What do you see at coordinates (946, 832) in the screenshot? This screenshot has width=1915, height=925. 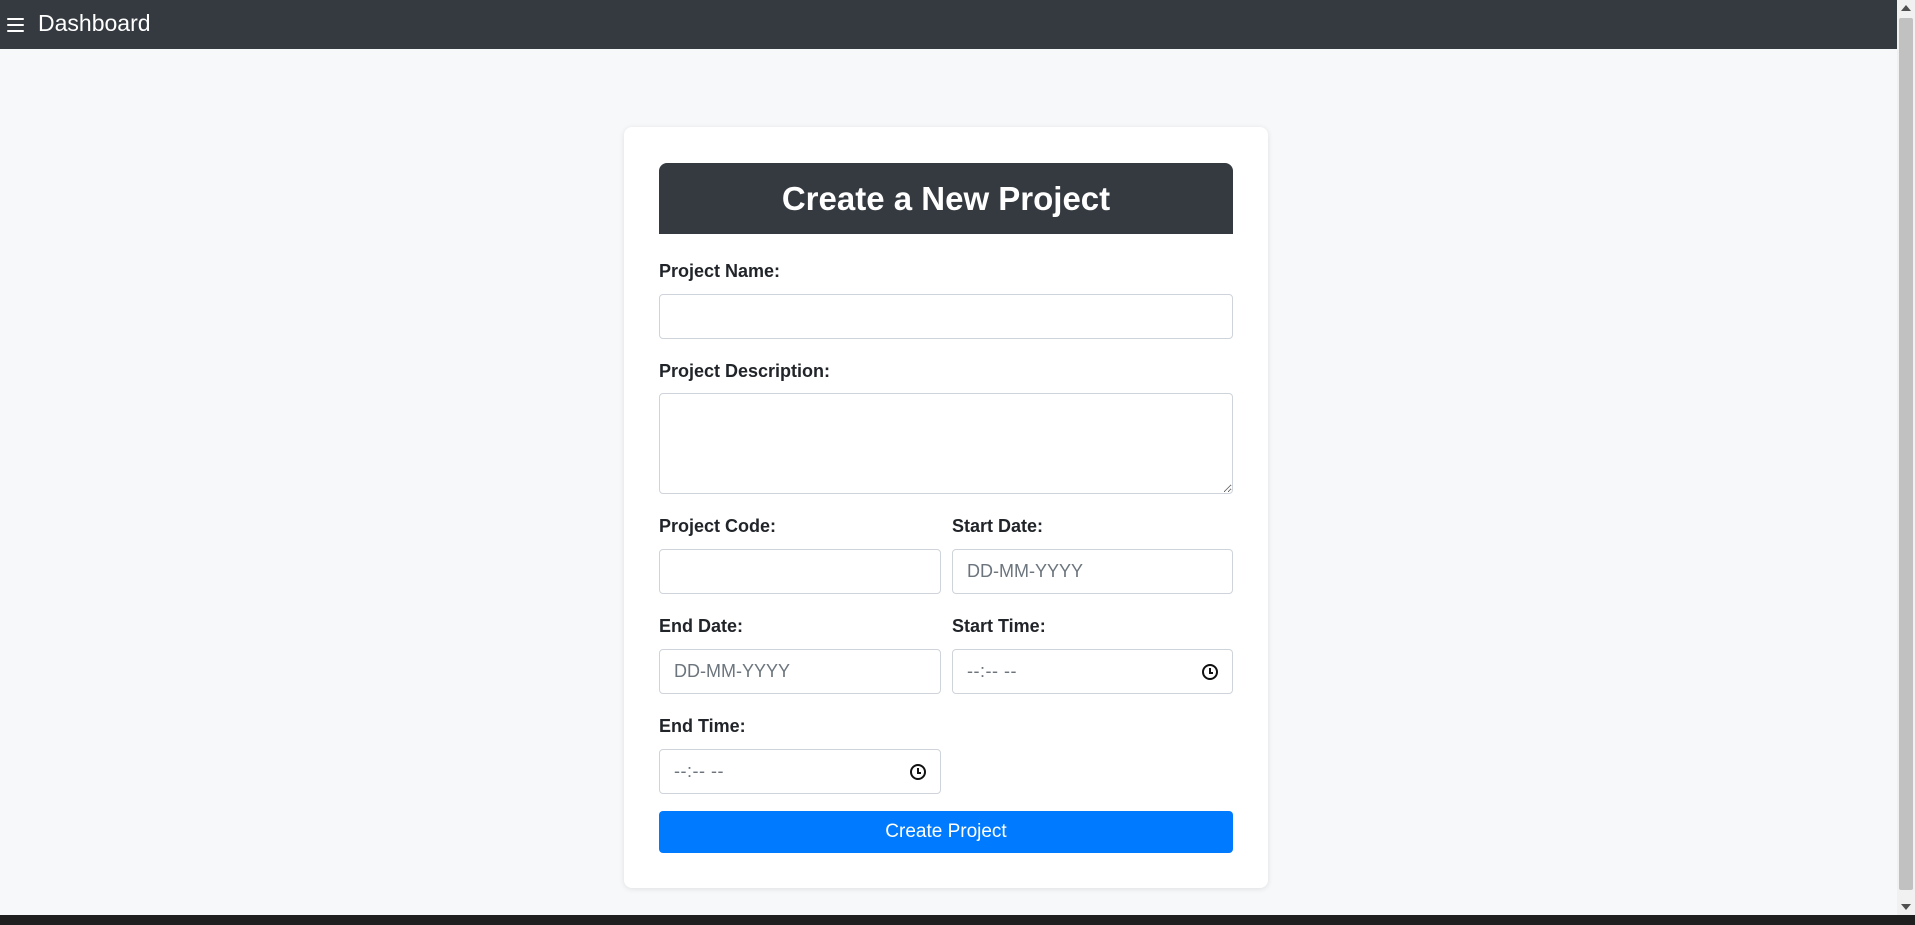 I see `create-project-button: Create Project` at bounding box center [946, 832].